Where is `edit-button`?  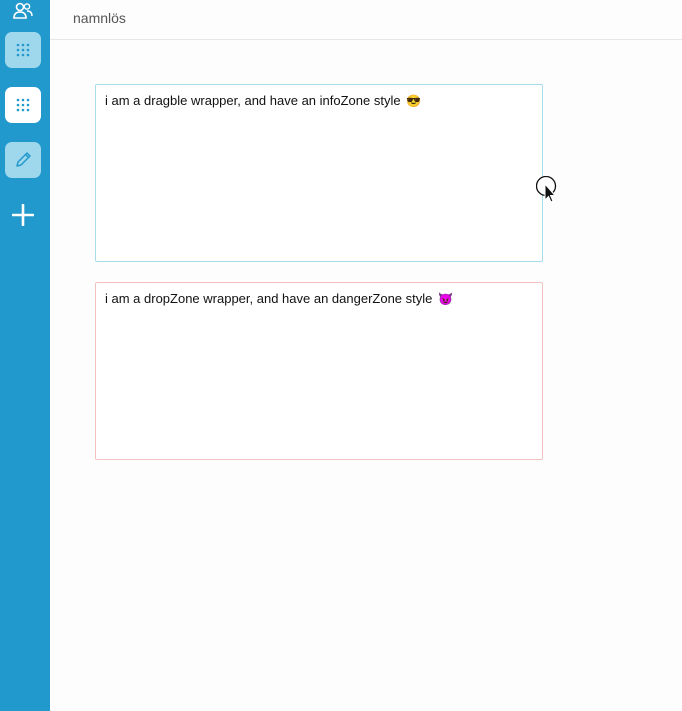 edit-button is located at coordinates (23, 160).